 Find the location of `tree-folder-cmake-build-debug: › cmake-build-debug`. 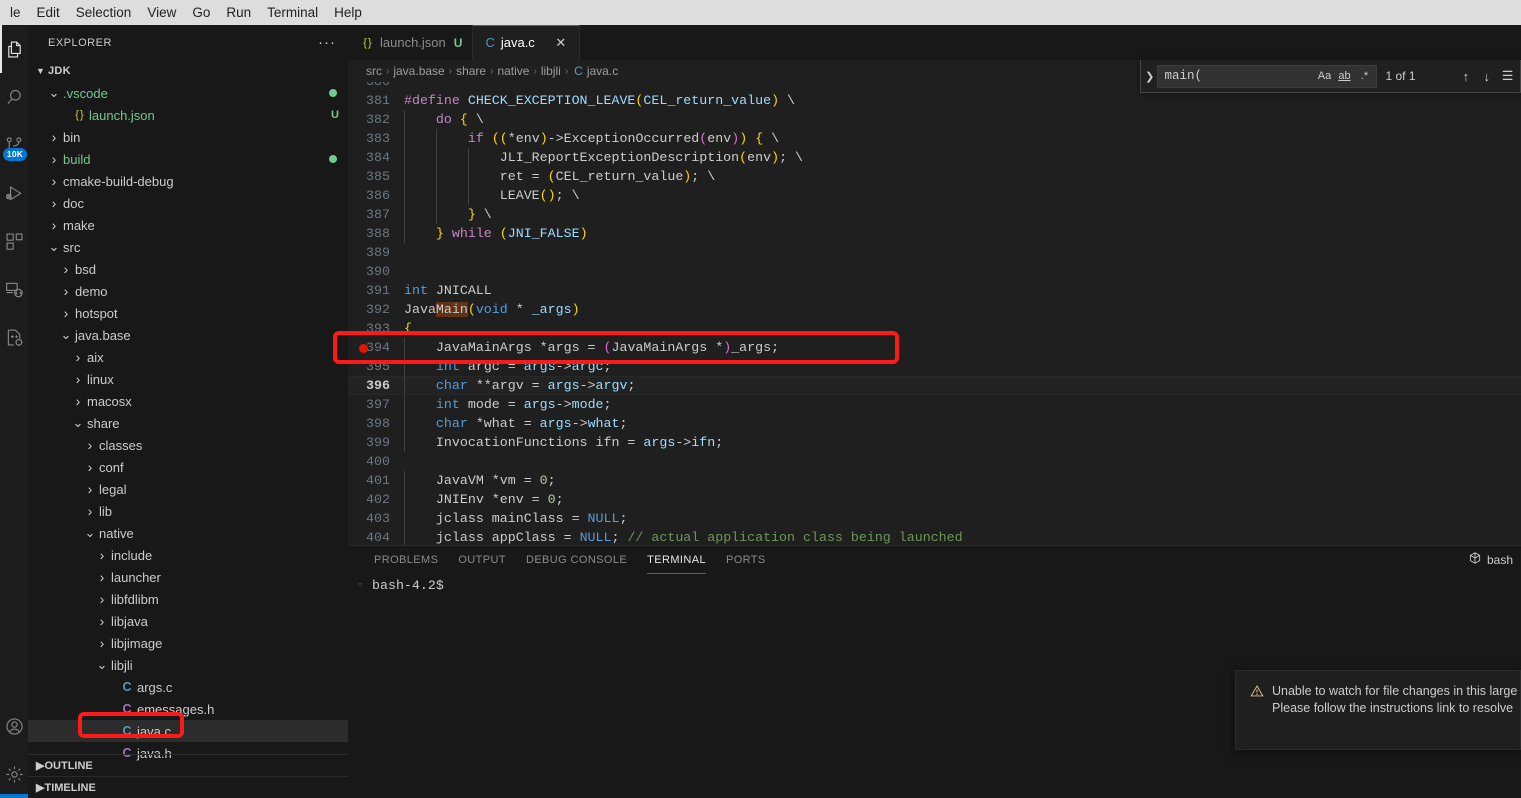

tree-folder-cmake-build-debug: › cmake-build-debug is located at coordinates (188, 181).